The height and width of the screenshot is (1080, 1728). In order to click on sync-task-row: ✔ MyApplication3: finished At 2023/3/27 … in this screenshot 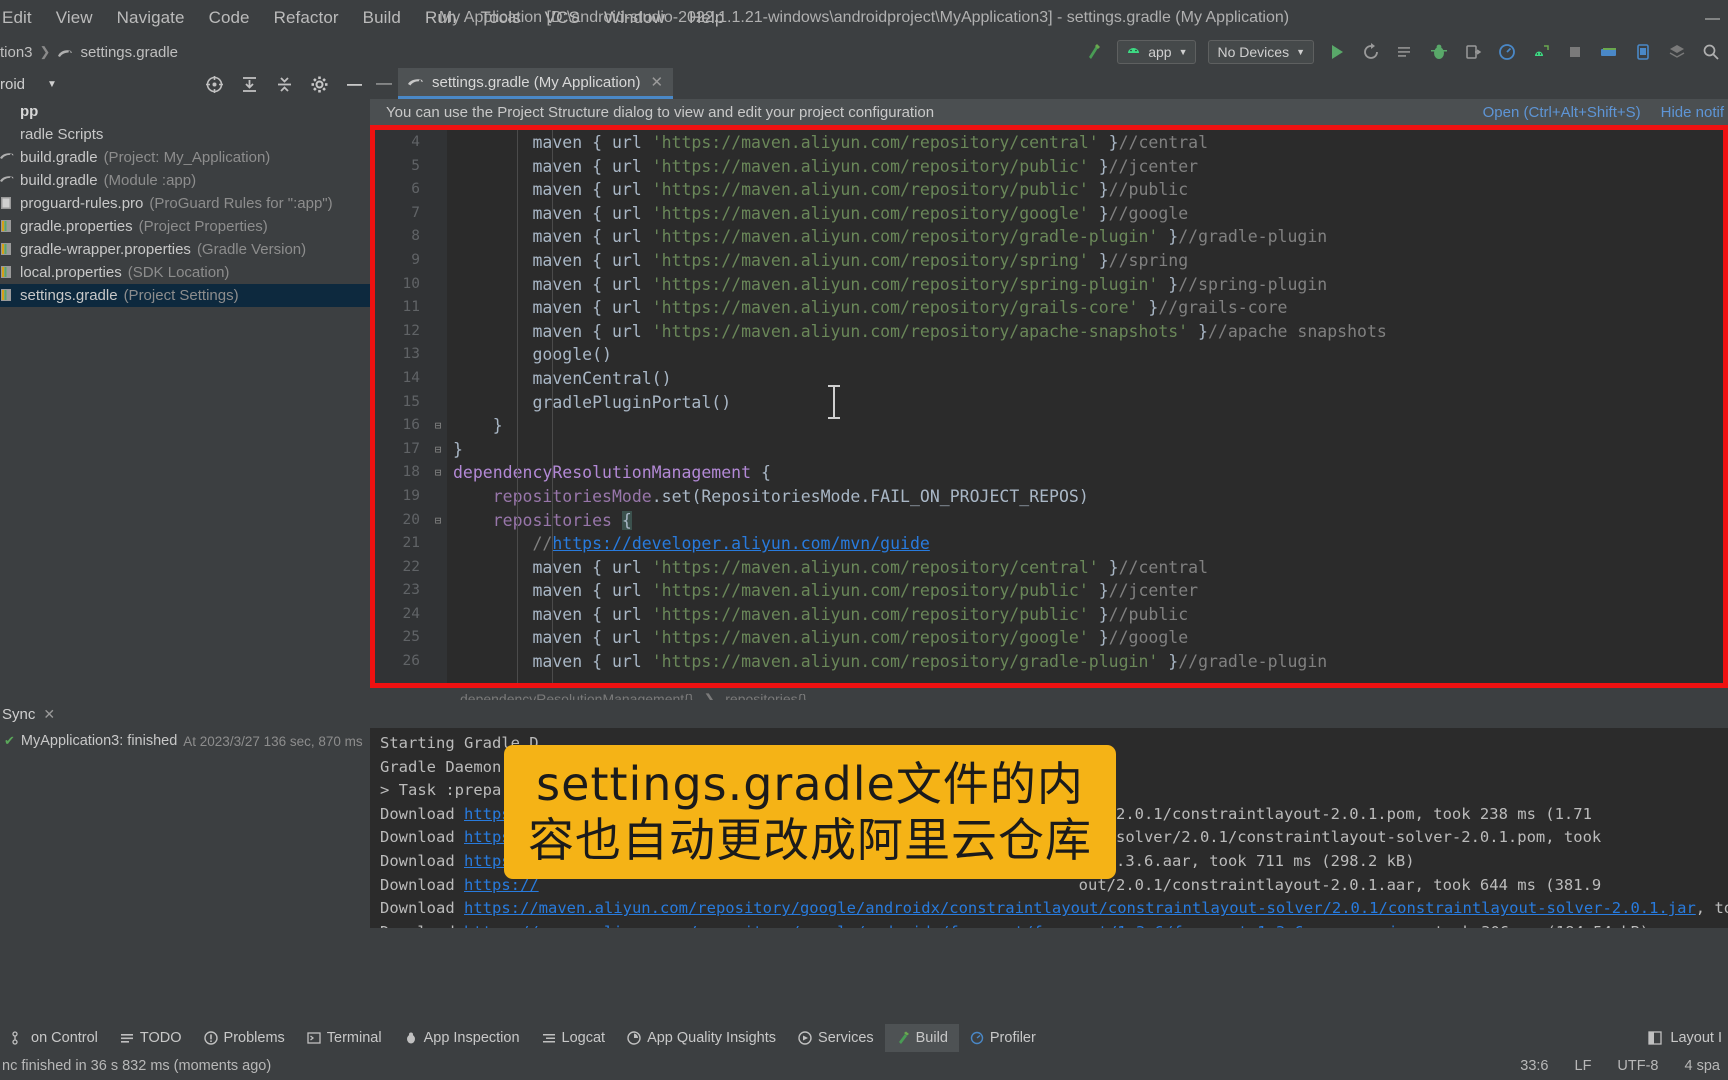, I will do `click(185, 741)`.